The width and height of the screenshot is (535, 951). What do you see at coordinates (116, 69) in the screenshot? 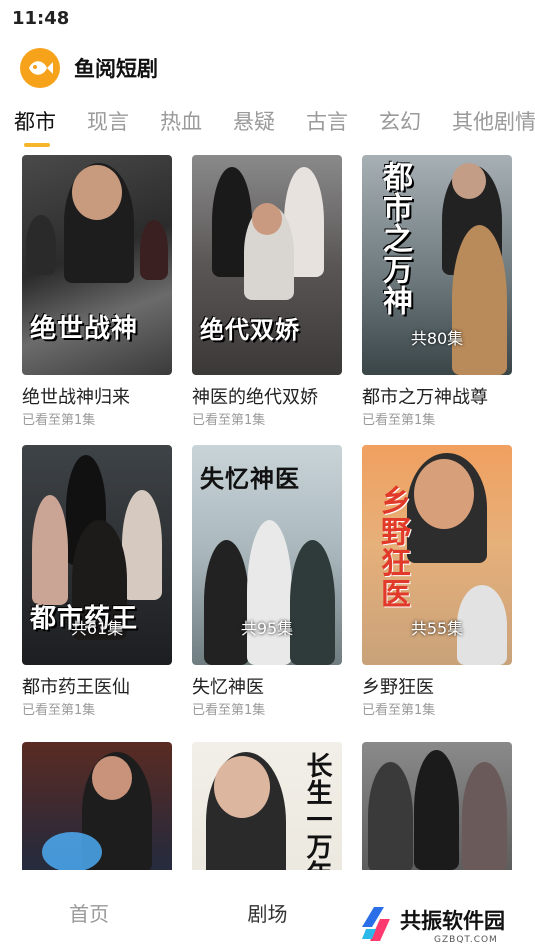
I see `app-title: 鱼阅短剧` at bounding box center [116, 69].